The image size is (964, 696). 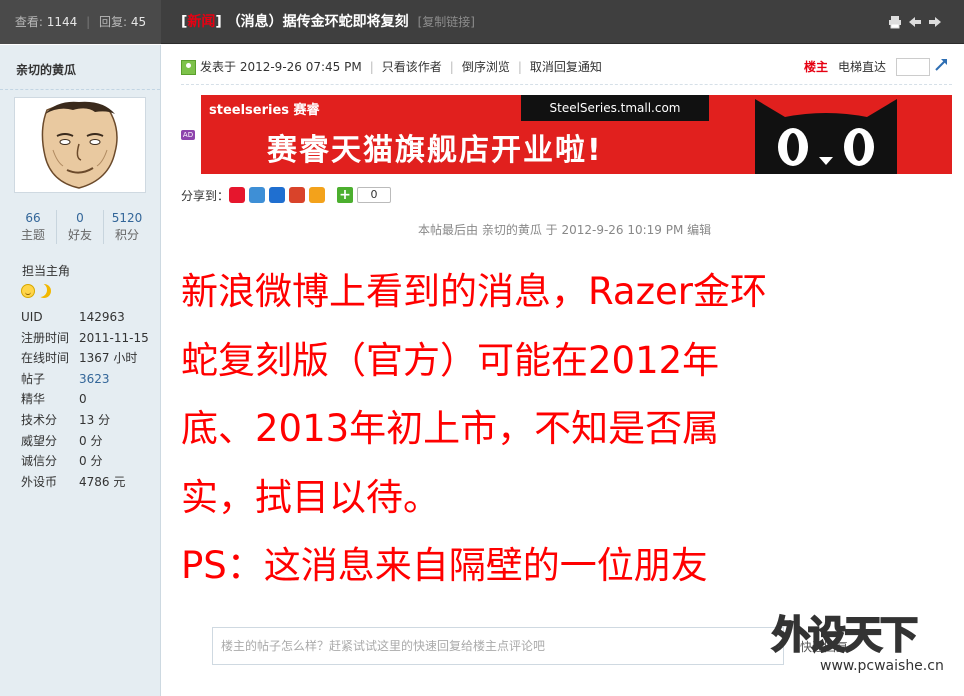 What do you see at coordinates (815, 67) in the screenshot?
I see `floor-label: 楼主` at bounding box center [815, 67].